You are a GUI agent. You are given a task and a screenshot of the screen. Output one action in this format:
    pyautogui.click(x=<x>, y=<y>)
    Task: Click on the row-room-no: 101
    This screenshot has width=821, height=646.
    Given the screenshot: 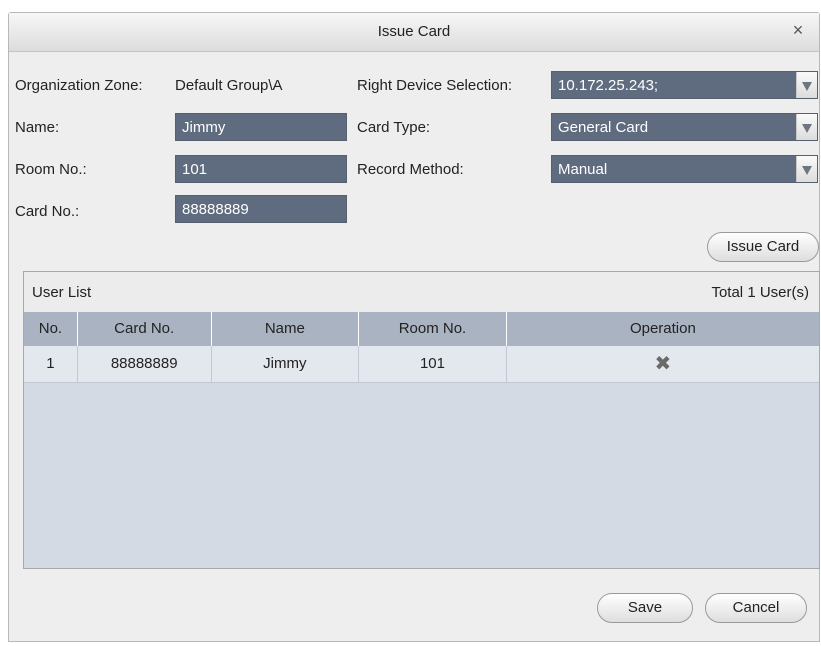 What is the action you would take?
    pyautogui.click(x=433, y=364)
    